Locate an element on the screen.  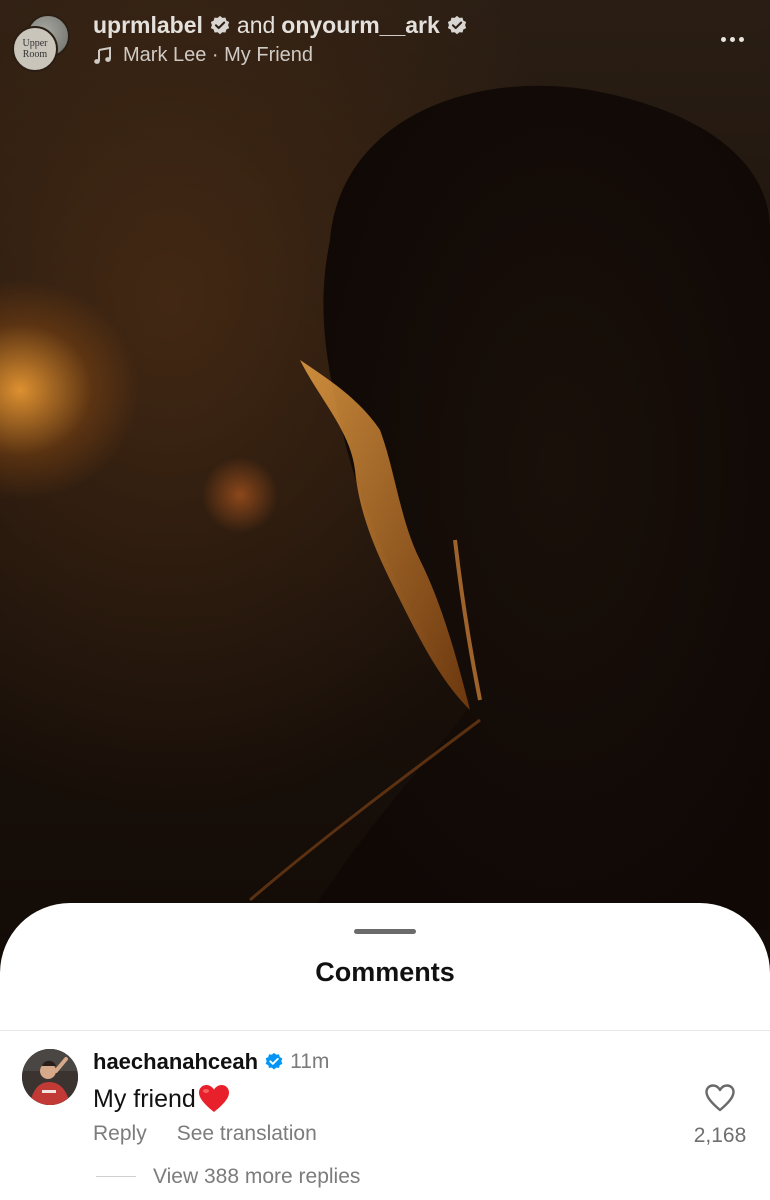
red-heart-emoji-icon is located at coordinates (213, 1098).